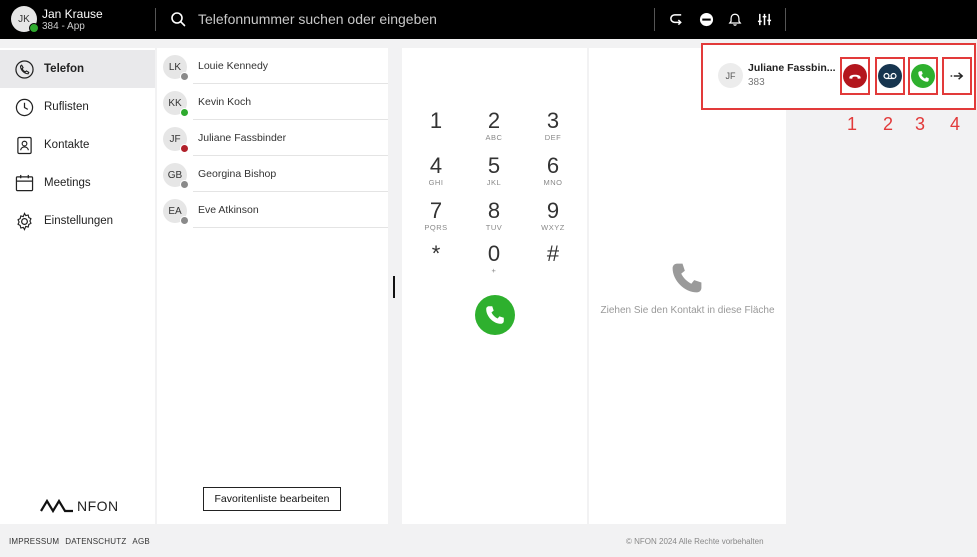 This screenshot has height=557, width=977. What do you see at coordinates (67, 145) in the screenshot?
I see `sidebar-item-label: Kontakte` at bounding box center [67, 145].